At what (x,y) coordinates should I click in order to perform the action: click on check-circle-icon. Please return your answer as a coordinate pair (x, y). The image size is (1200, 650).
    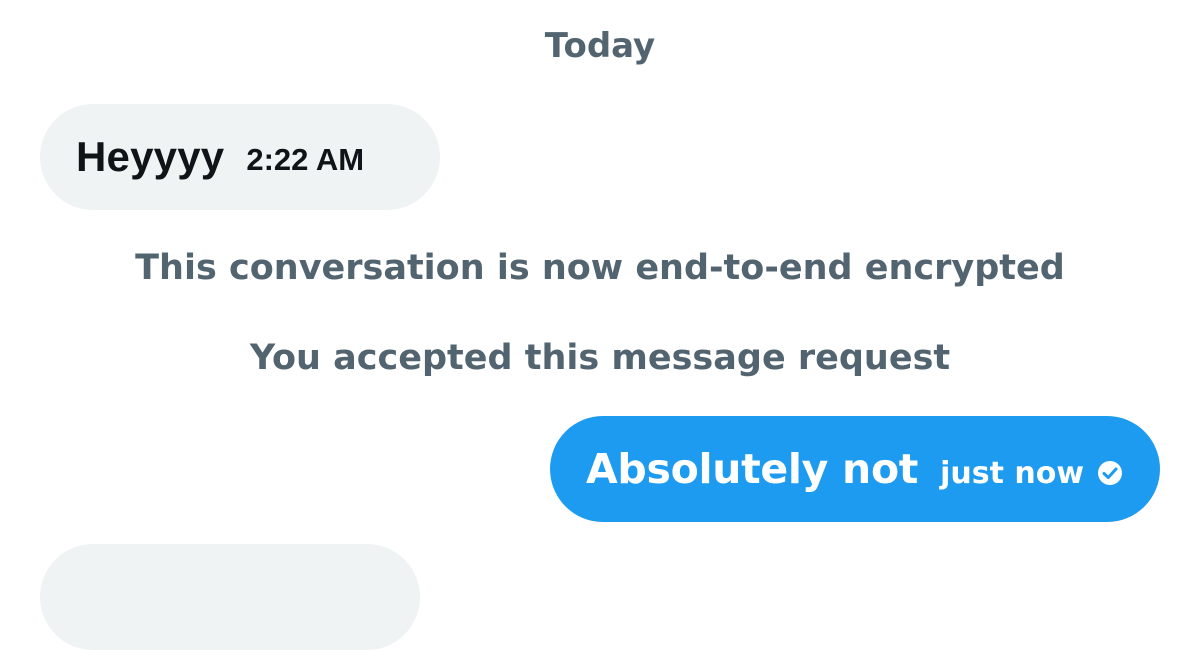
    Looking at the image, I should click on (1110, 473).